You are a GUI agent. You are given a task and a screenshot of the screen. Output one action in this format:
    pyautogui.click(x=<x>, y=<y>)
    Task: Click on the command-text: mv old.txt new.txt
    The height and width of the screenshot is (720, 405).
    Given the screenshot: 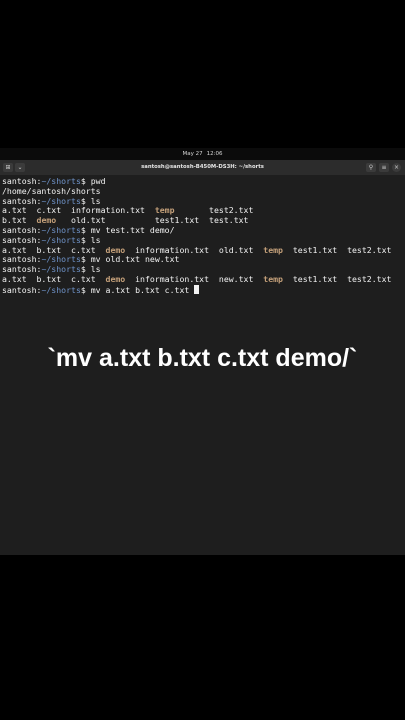 What is the action you would take?
    pyautogui.click(x=135, y=259)
    